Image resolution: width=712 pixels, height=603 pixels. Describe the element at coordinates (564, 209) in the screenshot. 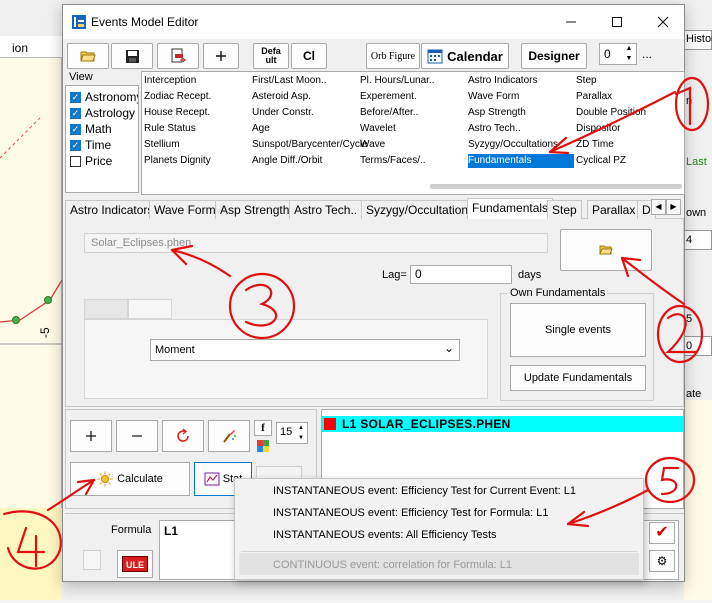

I see `tab-step: Step` at that location.